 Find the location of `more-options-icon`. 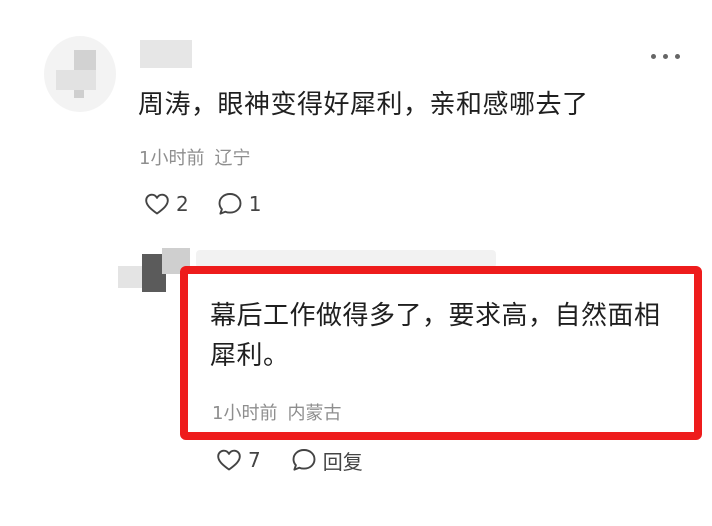

more-options-icon is located at coordinates (669, 56).